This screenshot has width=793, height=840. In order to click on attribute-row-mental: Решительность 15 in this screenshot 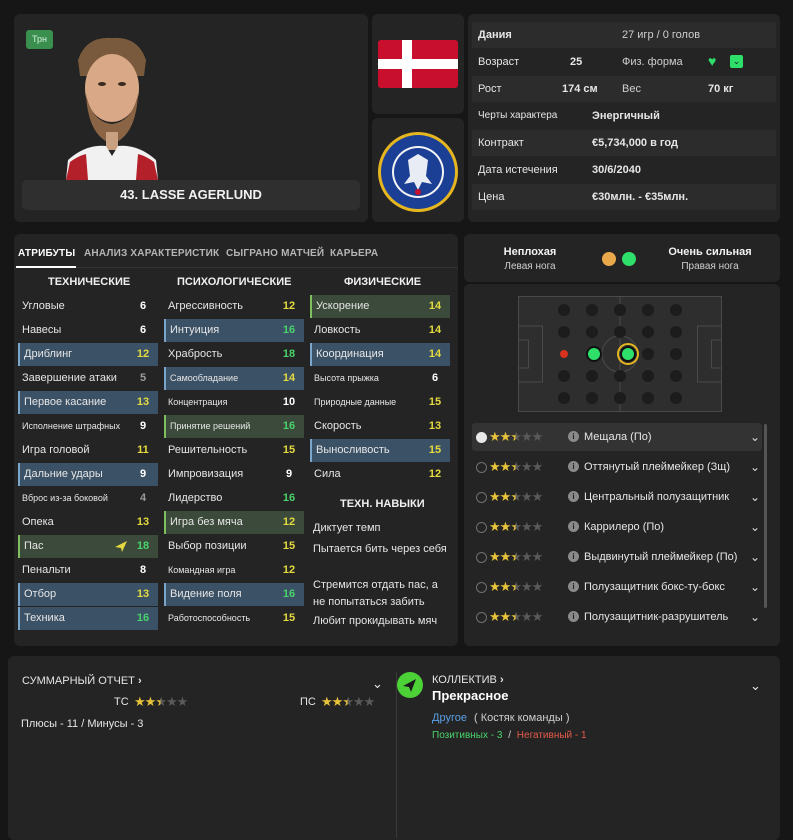, I will do `click(234, 450)`.